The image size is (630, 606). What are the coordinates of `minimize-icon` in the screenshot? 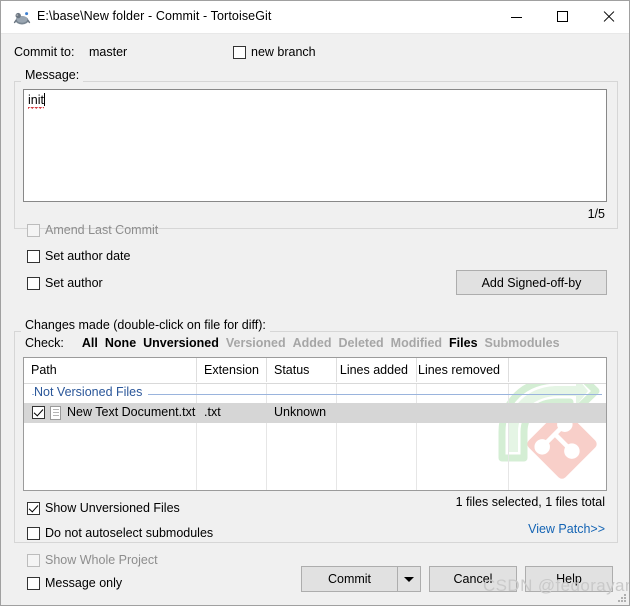 It's located at (516, 17).